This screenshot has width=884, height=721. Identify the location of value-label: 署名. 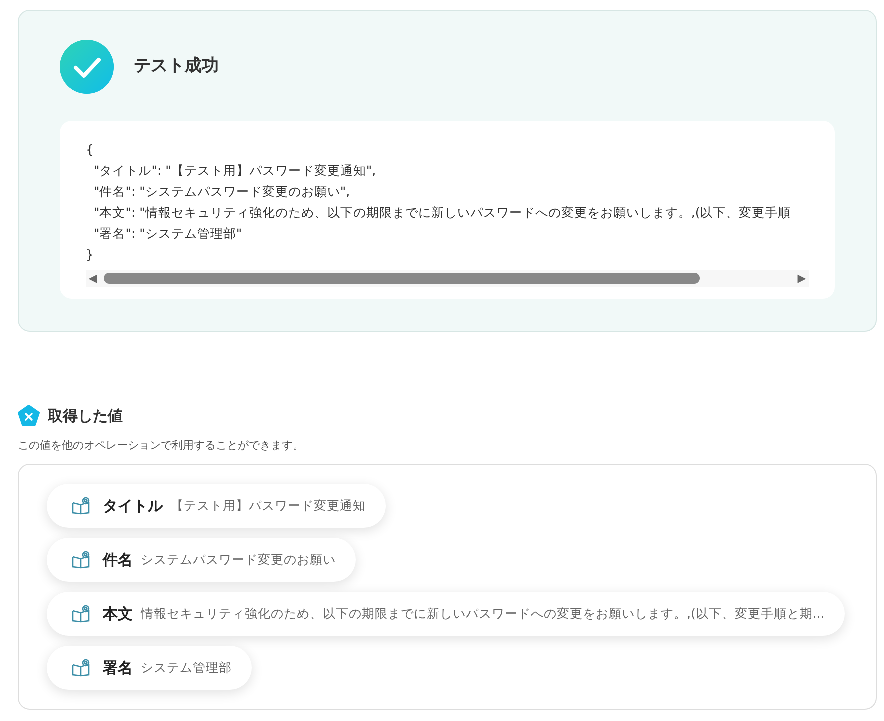
(118, 668).